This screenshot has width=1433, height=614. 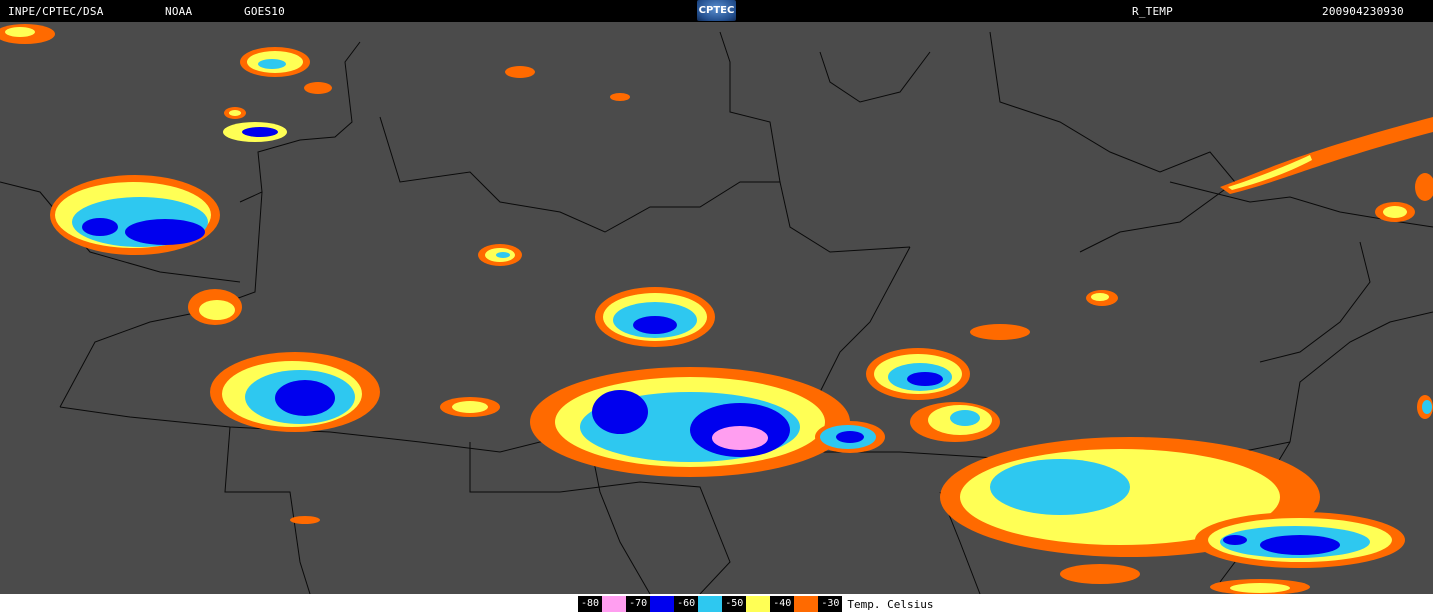 What do you see at coordinates (614, 604) in the screenshot?
I see `legend-swatch-m80` at bounding box center [614, 604].